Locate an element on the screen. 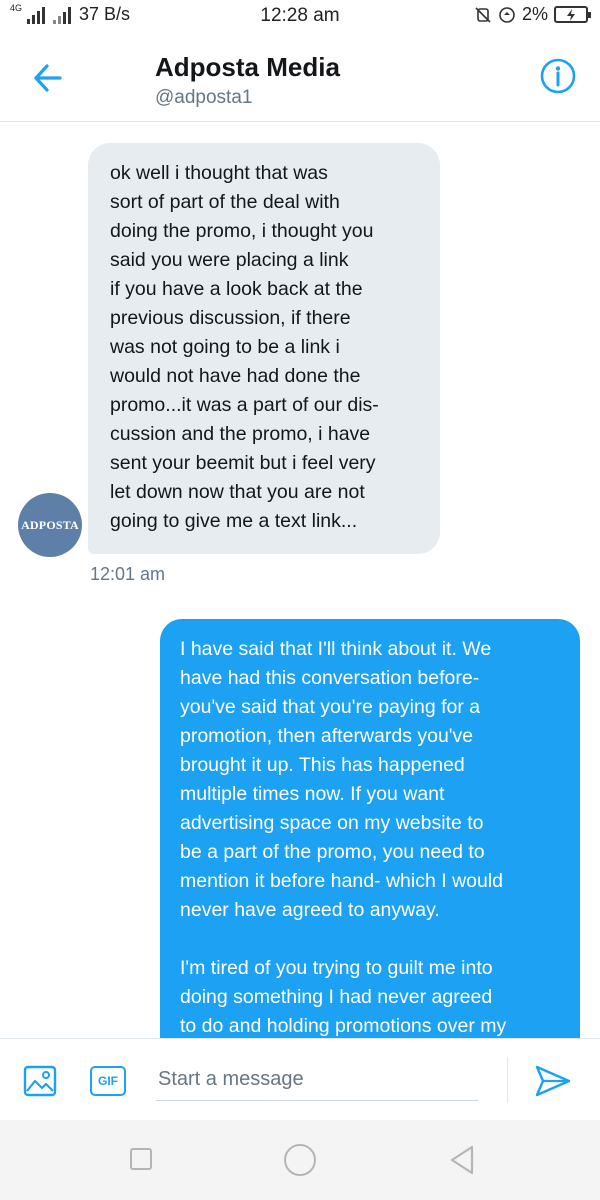  gif-label: GIF is located at coordinates (108, 1081).